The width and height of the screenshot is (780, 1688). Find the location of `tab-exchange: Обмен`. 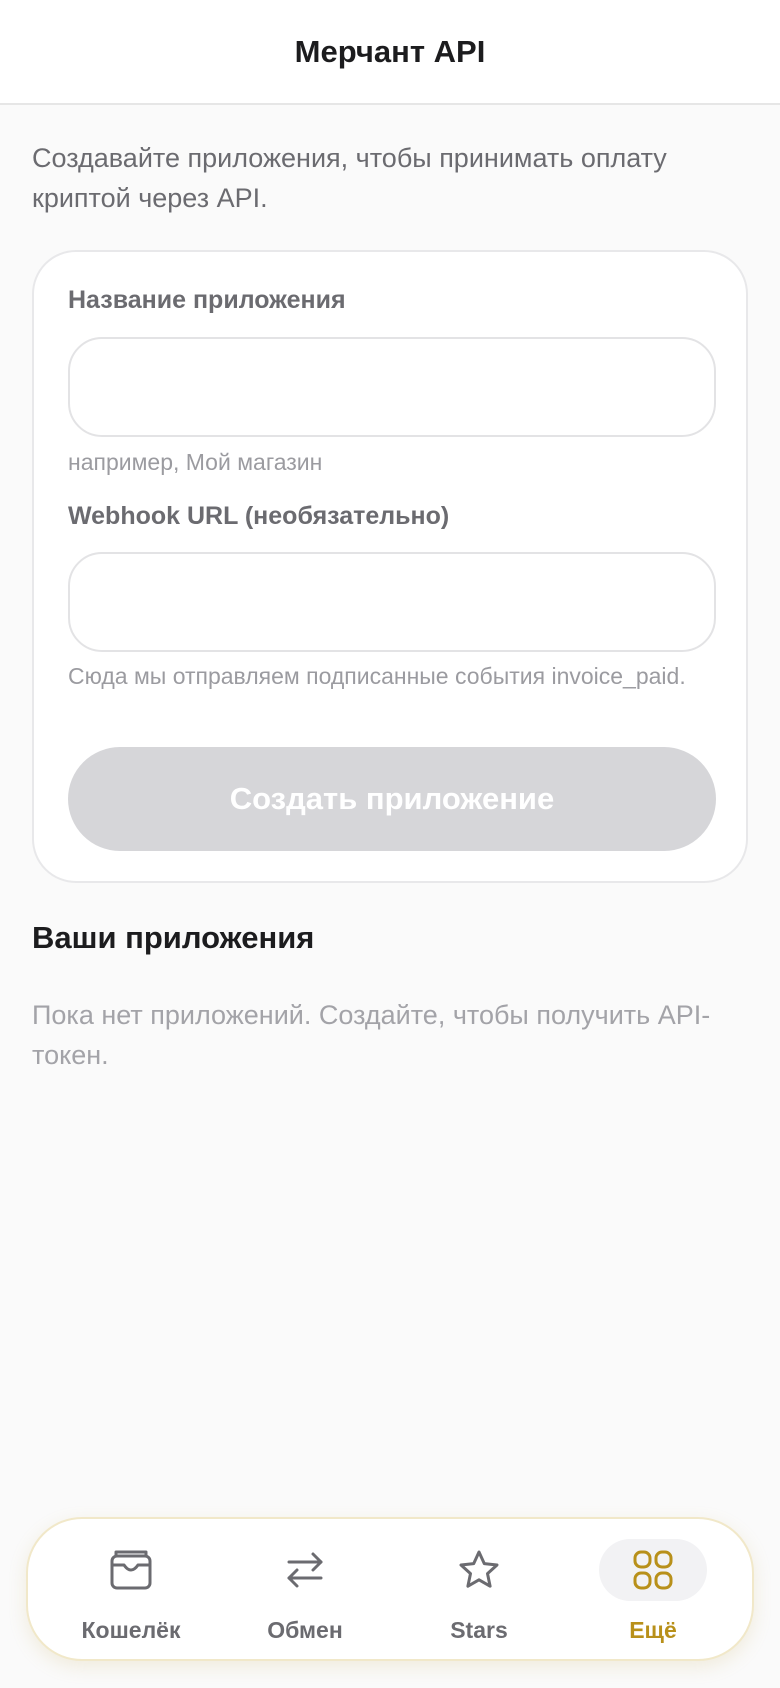

tab-exchange: Обмен is located at coordinates (305, 1591).